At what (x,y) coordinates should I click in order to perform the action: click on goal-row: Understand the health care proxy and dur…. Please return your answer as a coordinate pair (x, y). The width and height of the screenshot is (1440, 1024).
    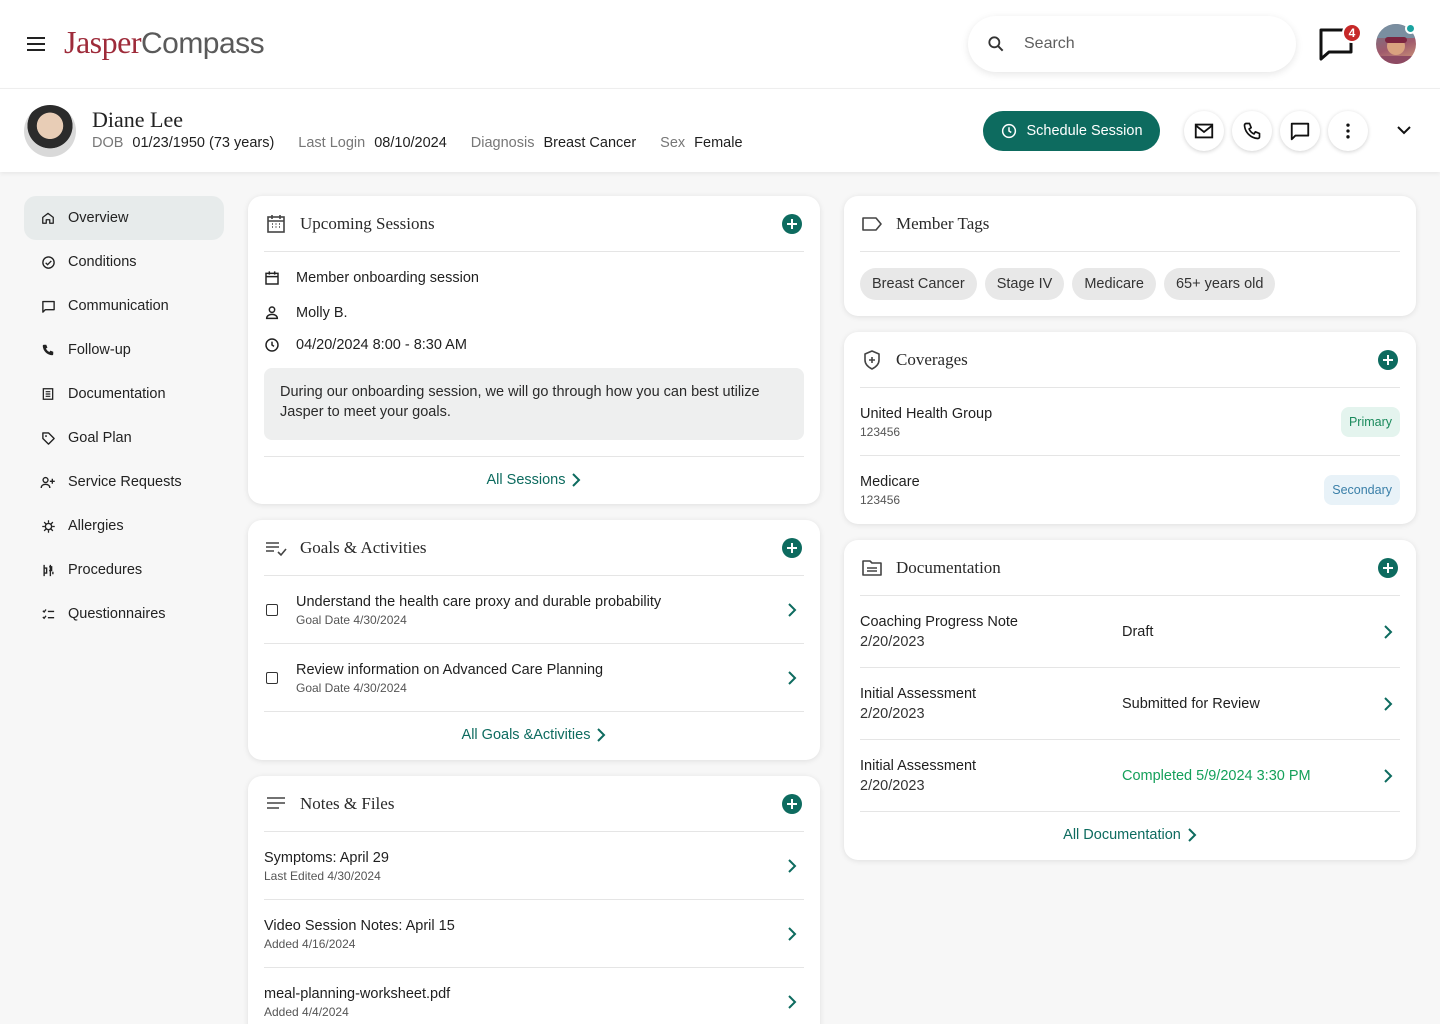
    Looking at the image, I should click on (534, 610).